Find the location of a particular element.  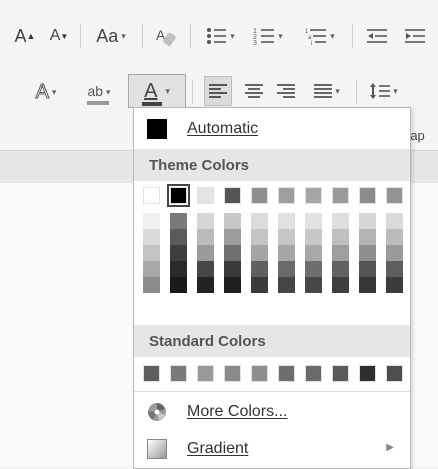

text-highlight-button: ab ▾ is located at coordinates (99, 92).